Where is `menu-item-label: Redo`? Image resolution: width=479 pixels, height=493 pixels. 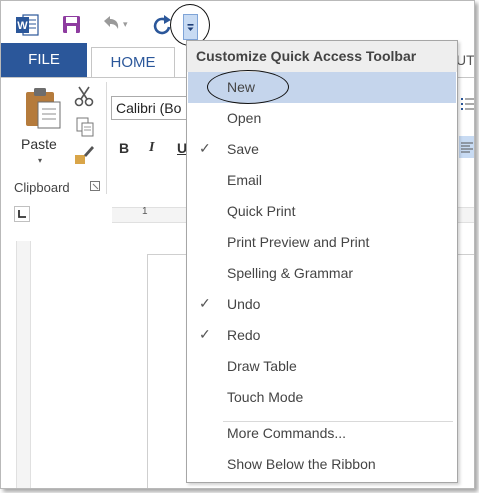 menu-item-label: Redo is located at coordinates (244, 335).